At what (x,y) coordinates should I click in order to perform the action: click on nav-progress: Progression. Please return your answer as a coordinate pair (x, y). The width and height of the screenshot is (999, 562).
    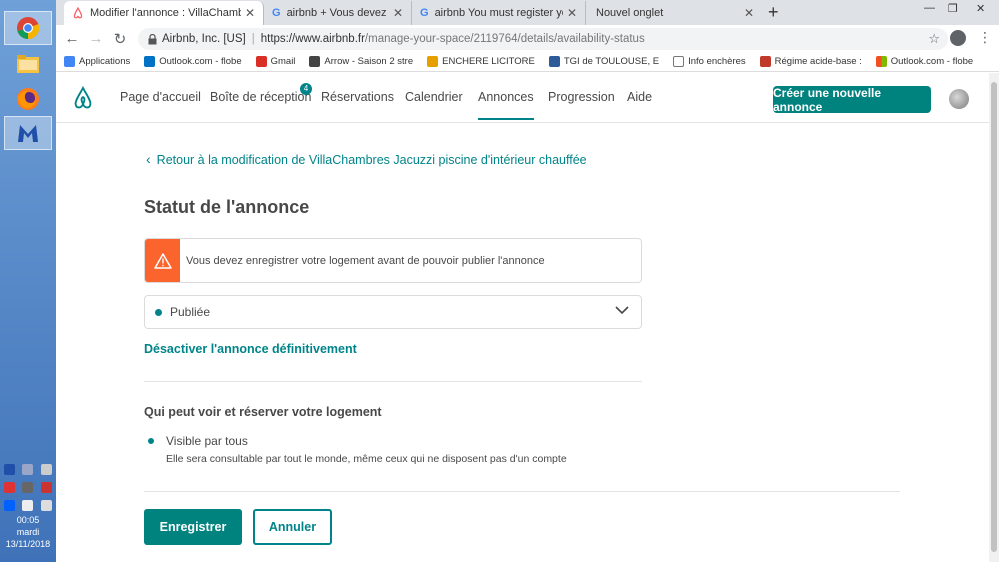
    Looking at the image, I should click on (581, 97).